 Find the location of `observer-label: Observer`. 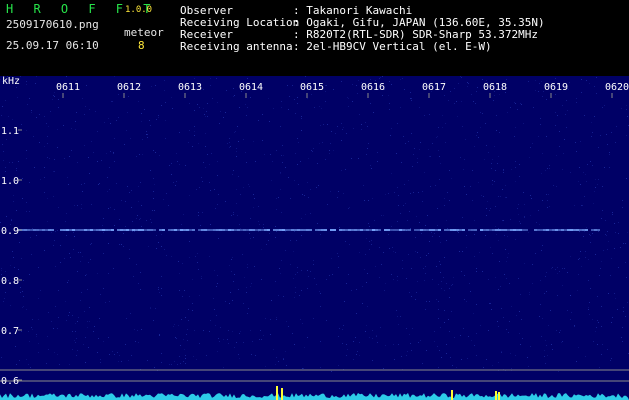

observer-label: Observer is located at coordinates (206, 10).